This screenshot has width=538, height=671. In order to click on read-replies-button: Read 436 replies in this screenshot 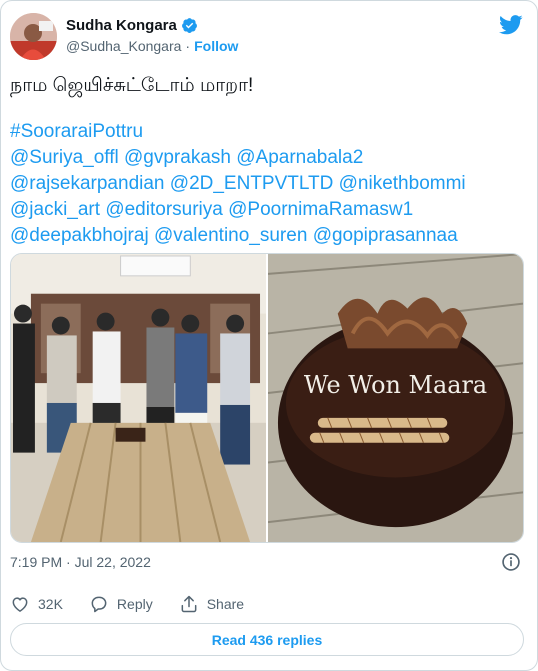, I will do `click(267, 639)`.